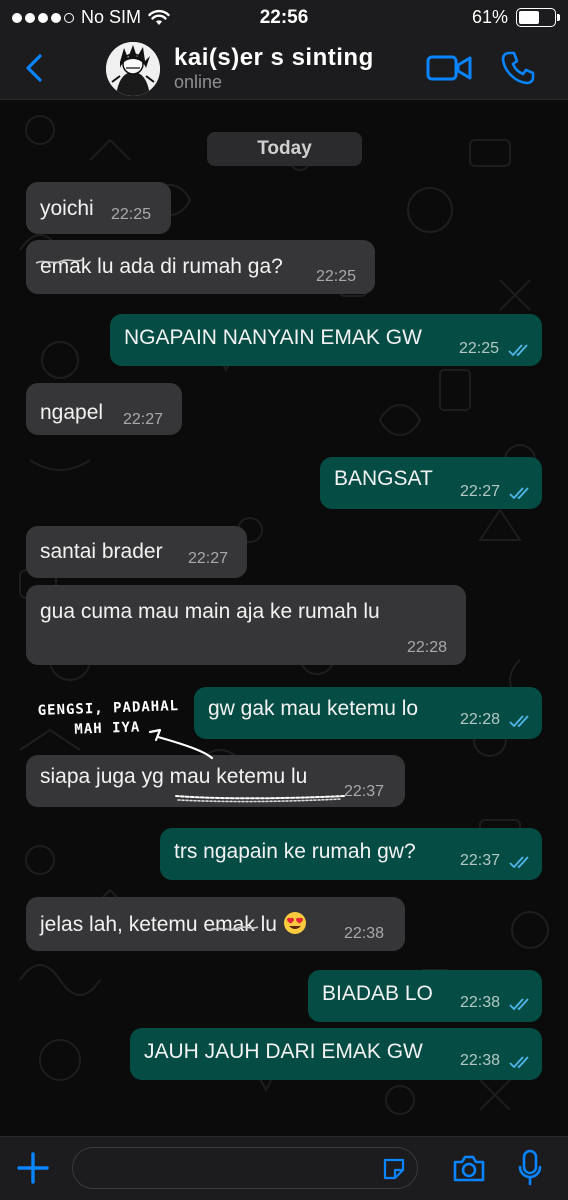 This screenshot has height=1200, width=568. I want to click on message-bubble-outgoing: BIADAB LO 22:38, so click(425, 996).